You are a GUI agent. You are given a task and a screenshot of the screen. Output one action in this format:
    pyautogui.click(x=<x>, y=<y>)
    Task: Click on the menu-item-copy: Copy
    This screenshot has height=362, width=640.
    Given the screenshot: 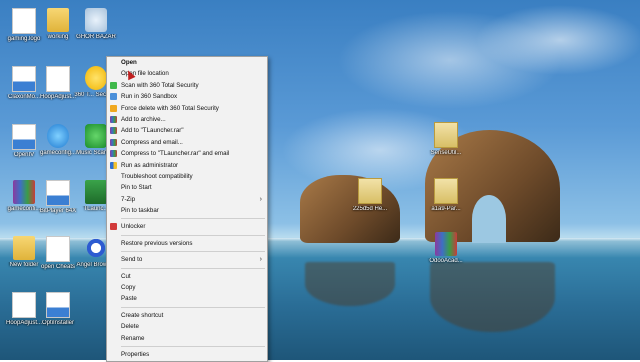 What is the action you would take?
    pyautogui.click(x=187, y=287)
    